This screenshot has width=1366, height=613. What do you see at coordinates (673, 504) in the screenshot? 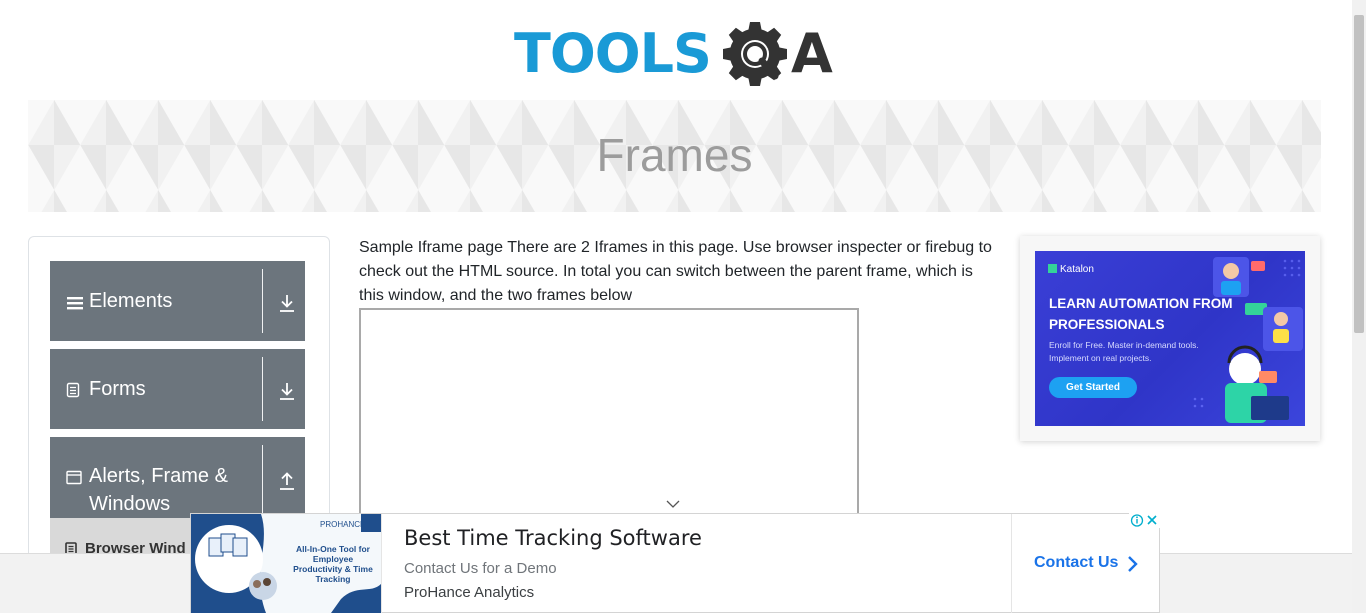
I see `chevron-down-icon` at bounding box center [673, 504].